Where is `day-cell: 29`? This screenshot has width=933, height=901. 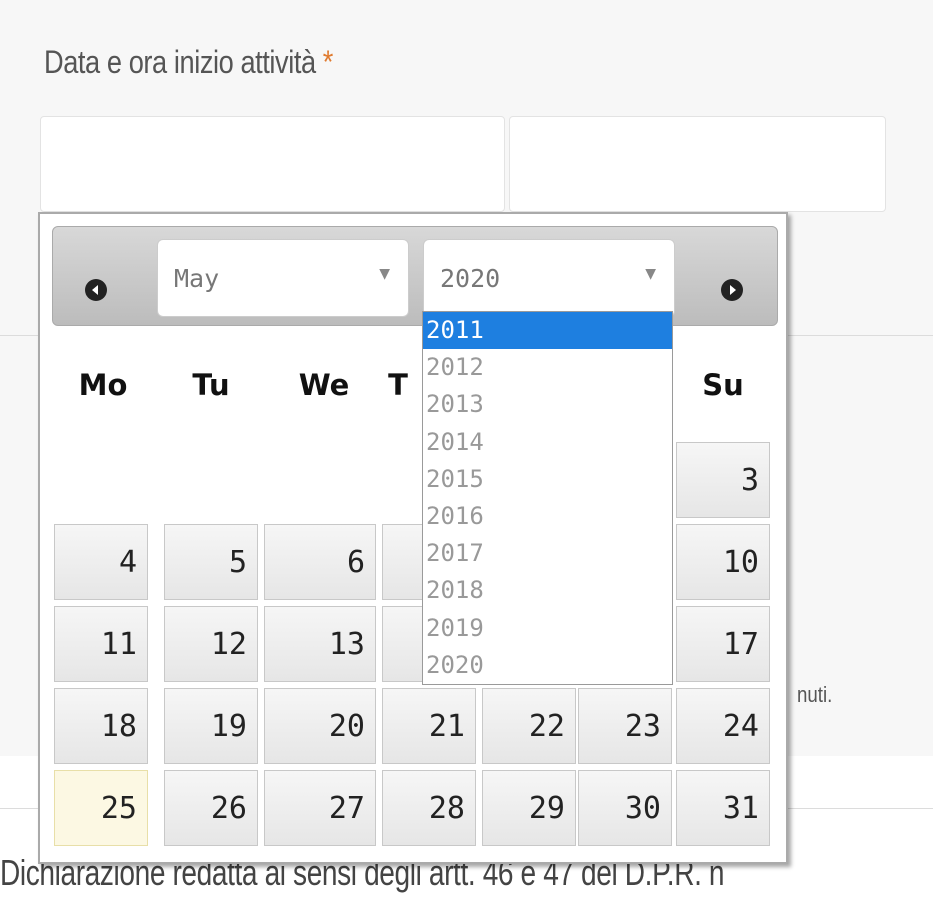
day-cell: 29 is located at coordinates (529, 808).